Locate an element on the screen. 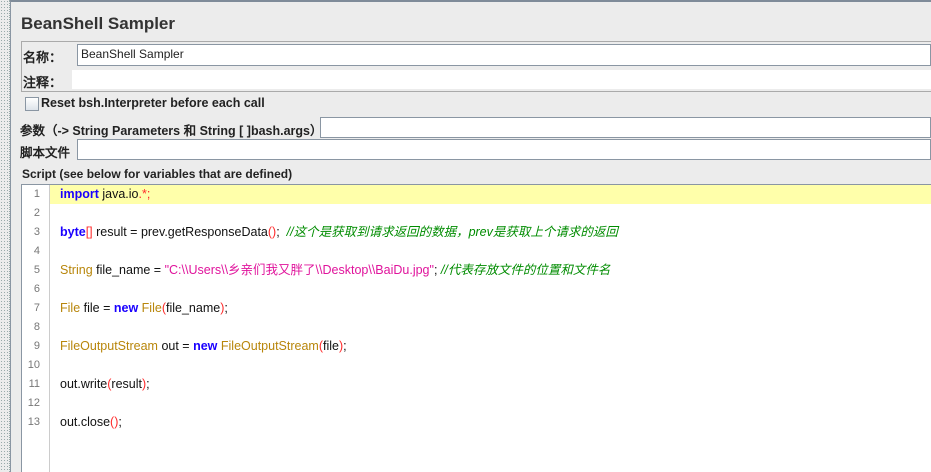 This screenshot has height=472, width=931. name-comment-box: 名称： BeanShell Sampler 注释： is located at coordinates (476, 66).